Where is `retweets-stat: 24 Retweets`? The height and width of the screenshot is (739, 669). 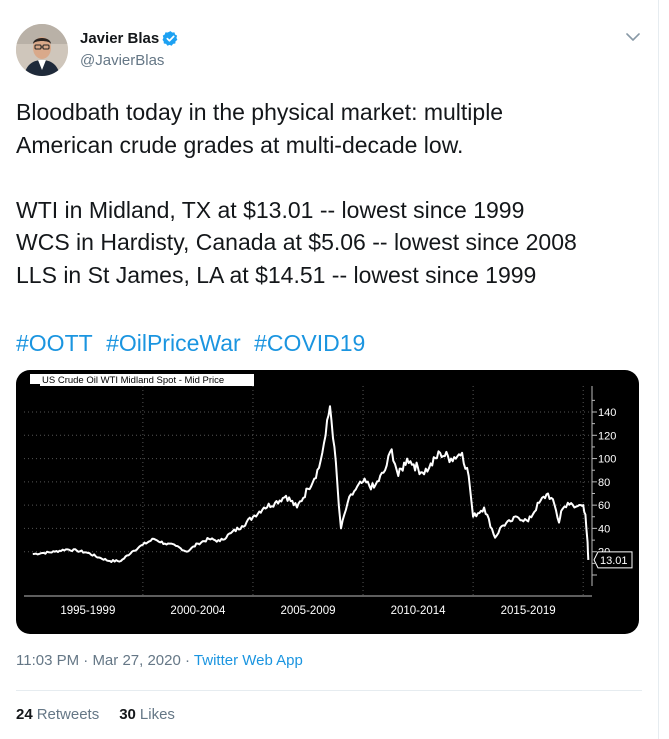 retweets-stat: 24 Retweets is located at coordinates (57, 714).